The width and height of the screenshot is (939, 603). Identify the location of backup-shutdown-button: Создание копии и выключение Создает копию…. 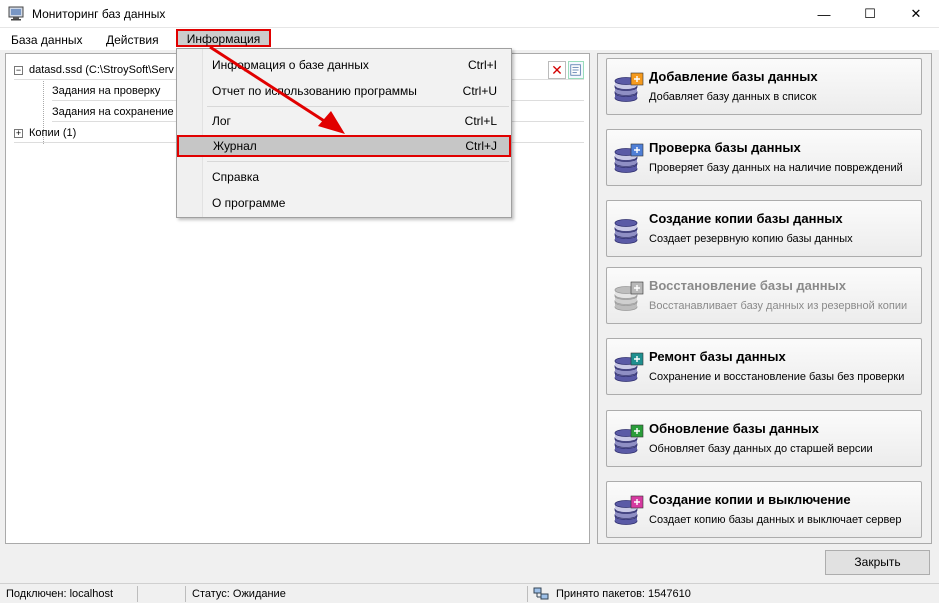
(764, 509).